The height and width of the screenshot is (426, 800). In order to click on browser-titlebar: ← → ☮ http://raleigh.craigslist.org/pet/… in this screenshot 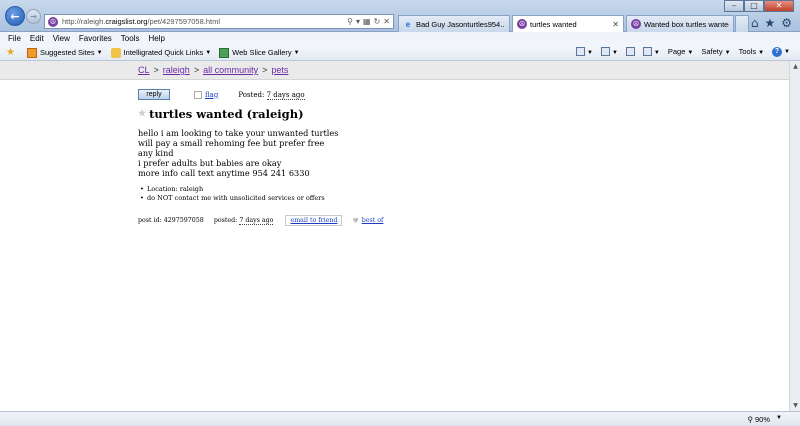, I will do `click(400, 16)`.